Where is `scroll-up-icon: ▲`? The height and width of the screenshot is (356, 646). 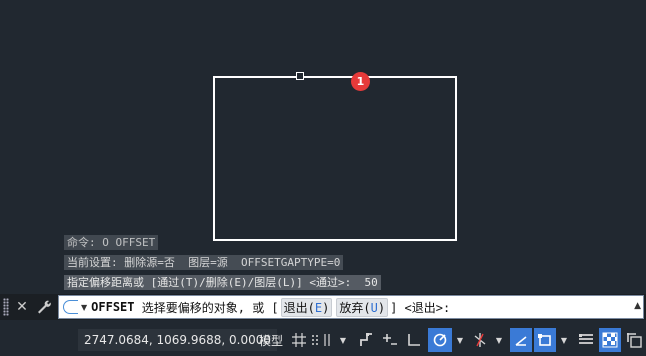
scroll-up-icon: ▲ is located at coordinates (637, 306).